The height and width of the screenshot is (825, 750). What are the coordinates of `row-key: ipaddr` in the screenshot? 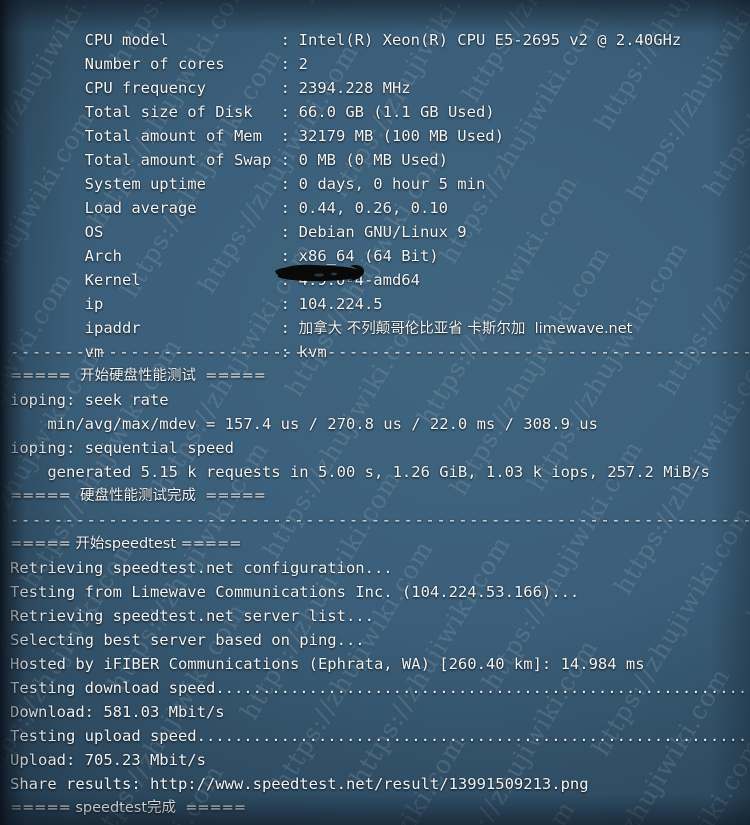 It's located at (112, 328).